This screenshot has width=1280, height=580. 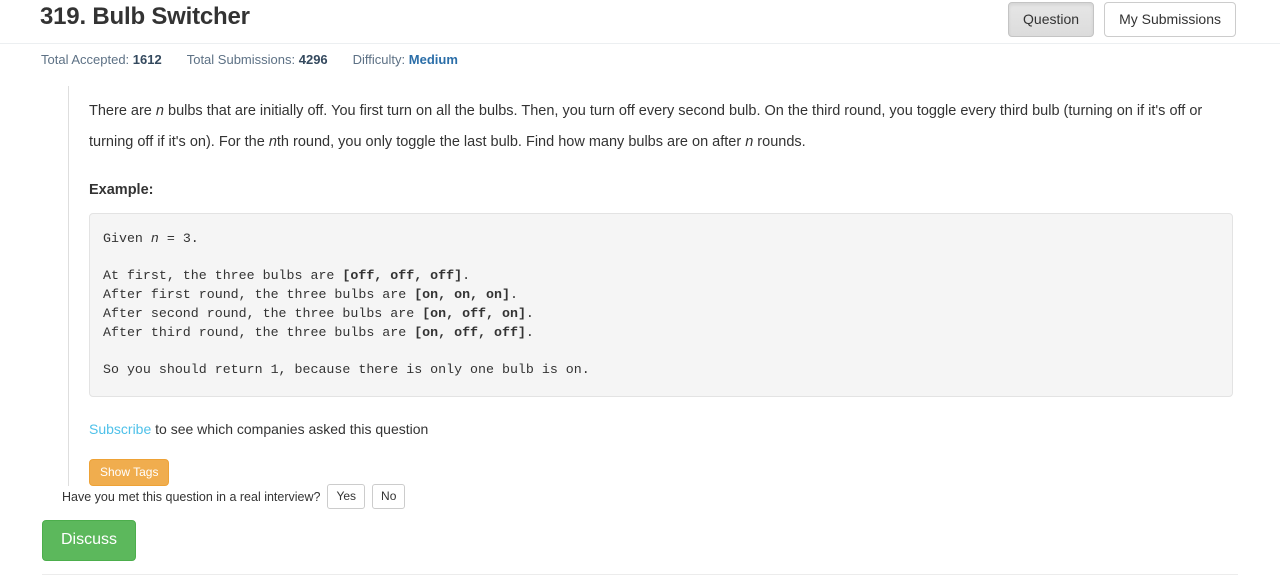 I want to click on stat-total-accepted-value: 1612, so click(x=147, y=59).